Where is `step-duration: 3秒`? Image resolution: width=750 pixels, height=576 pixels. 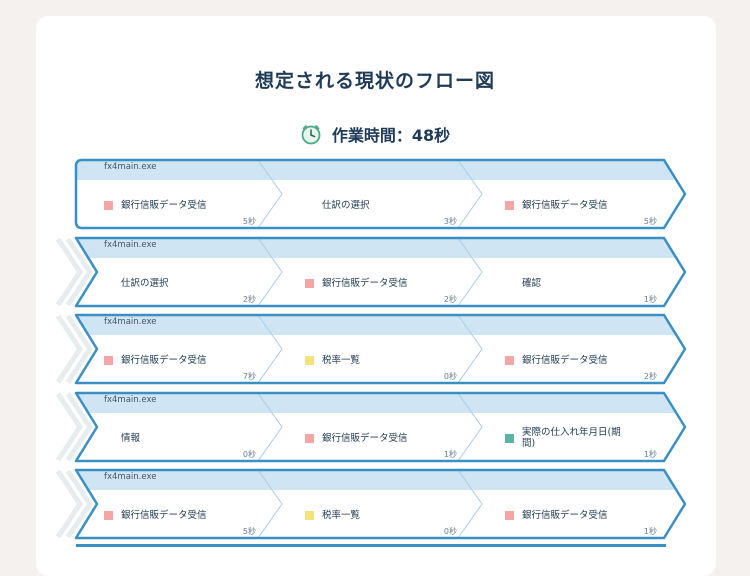
step-duration: 3秒 is located at coordinates (450, 221).